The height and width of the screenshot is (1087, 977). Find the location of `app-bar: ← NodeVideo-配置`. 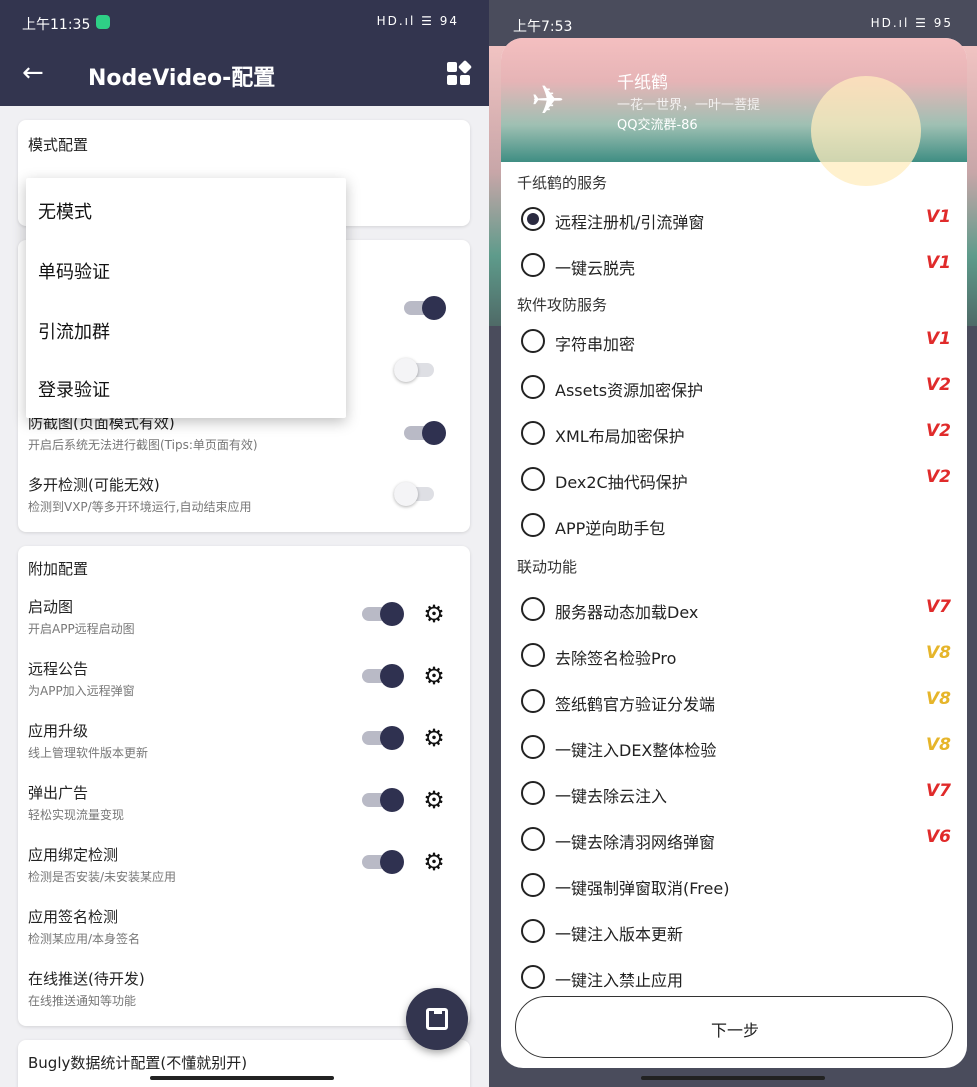

app-bar: ← NodeVideo-配置 is located at coordinates (244, 75).